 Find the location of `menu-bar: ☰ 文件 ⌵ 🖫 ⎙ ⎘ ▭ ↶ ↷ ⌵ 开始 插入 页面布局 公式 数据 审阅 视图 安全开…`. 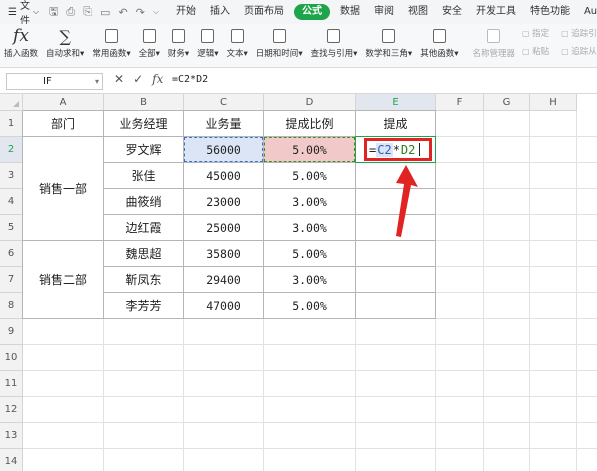

menu-bar: ☰ 文件 ⌵ 🖫 ⎙ ⎘ ▭ ↶ ↷ ⌵ 开始 插入 页面布局 公式 数据 审阅 视图 安全开… is located at coordinates (298, 13).